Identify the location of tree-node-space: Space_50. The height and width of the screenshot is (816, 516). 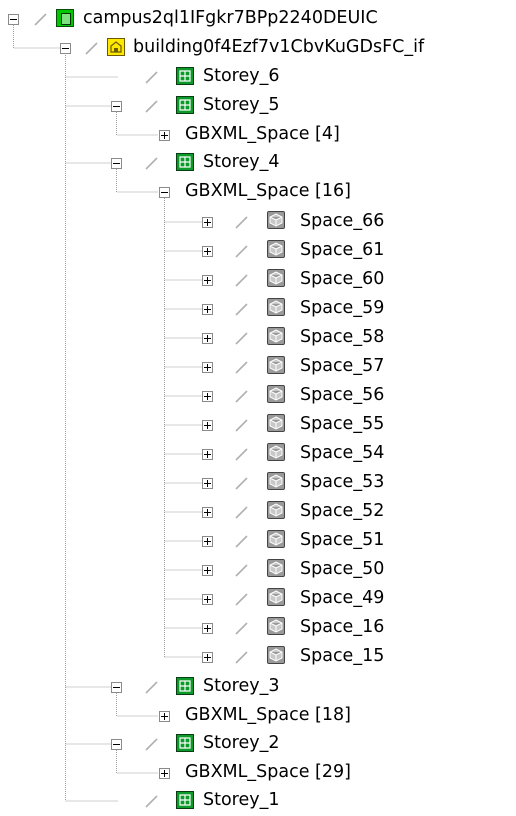
(258, 570).